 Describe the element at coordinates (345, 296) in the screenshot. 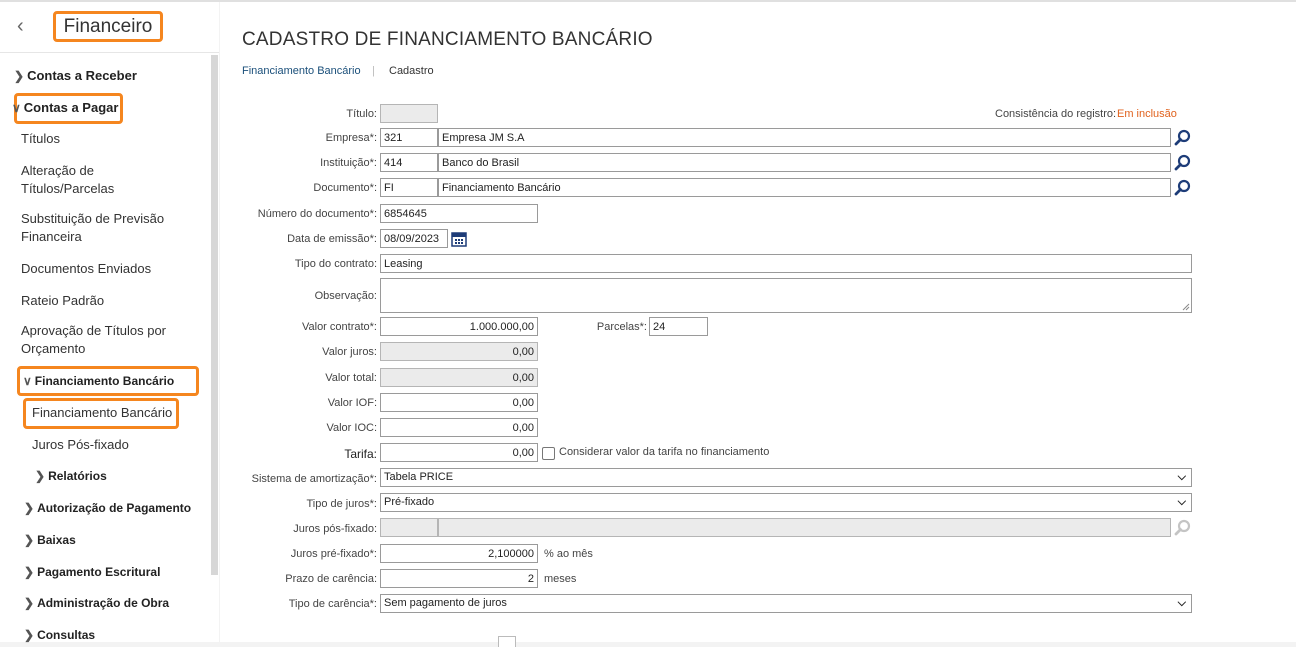

I see `observacao-label: Observação:` at that location.